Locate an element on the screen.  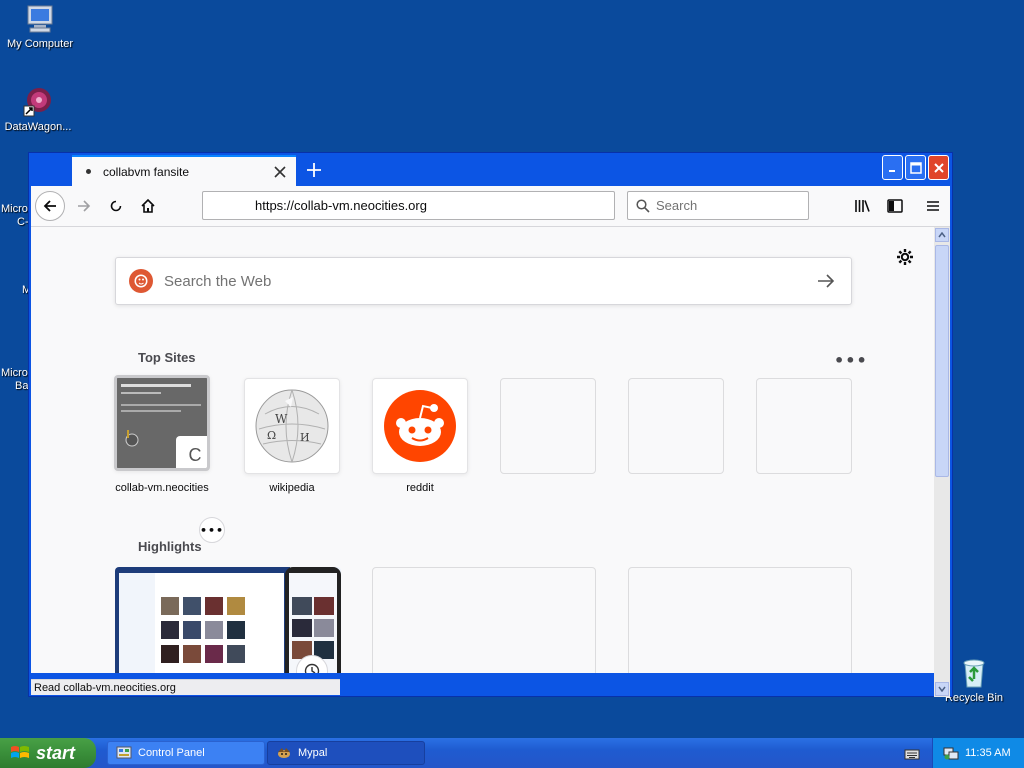
web-search-box: Search the Web is located at coordinates (483, 281).